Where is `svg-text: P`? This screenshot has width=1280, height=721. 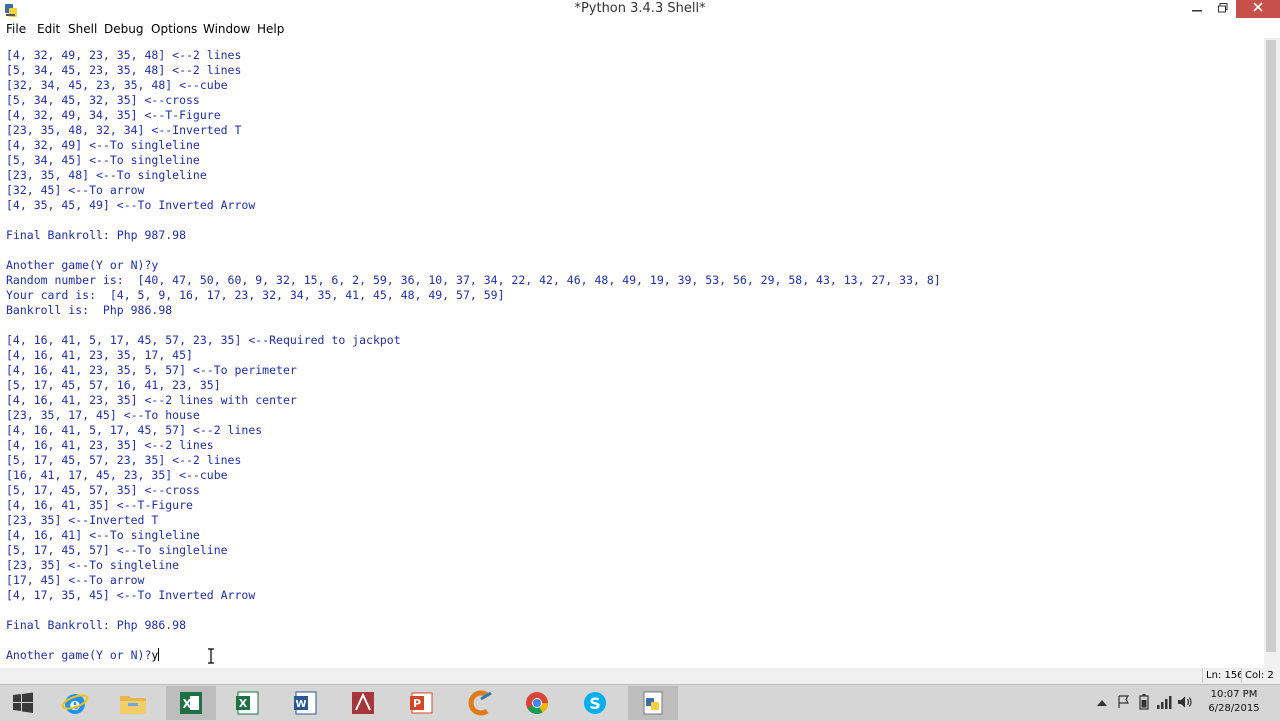 svg-text: P is located at coordinates (417, 703).